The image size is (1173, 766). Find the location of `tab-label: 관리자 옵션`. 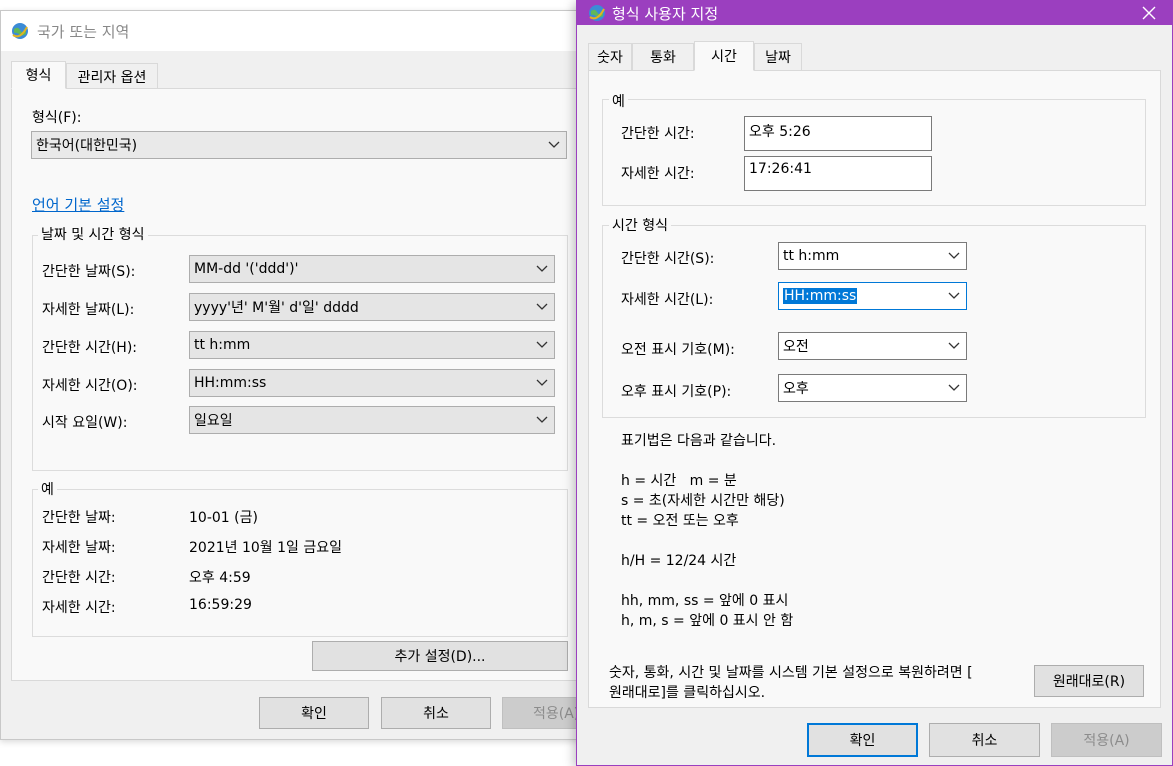

tab-label: 관리자 옵션 is located at coordinates (112, 77).